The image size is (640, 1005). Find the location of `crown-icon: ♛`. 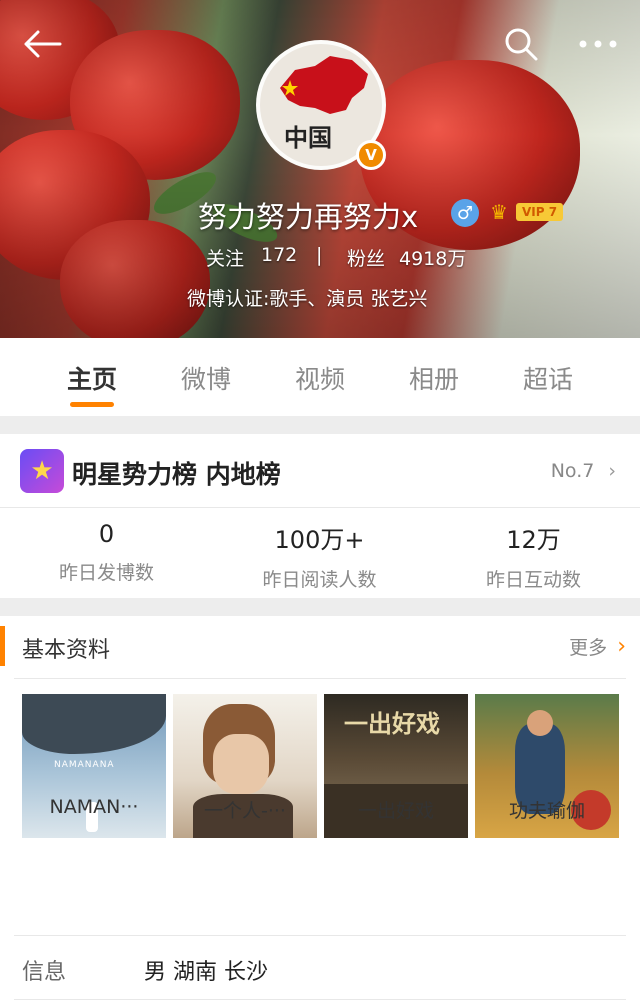

crown-icon: ♛ is located at coordinates (499, 212).